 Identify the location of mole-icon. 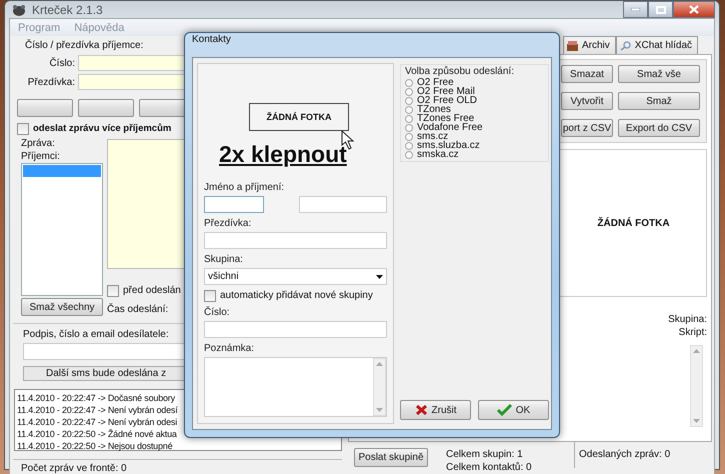
(19, 9).